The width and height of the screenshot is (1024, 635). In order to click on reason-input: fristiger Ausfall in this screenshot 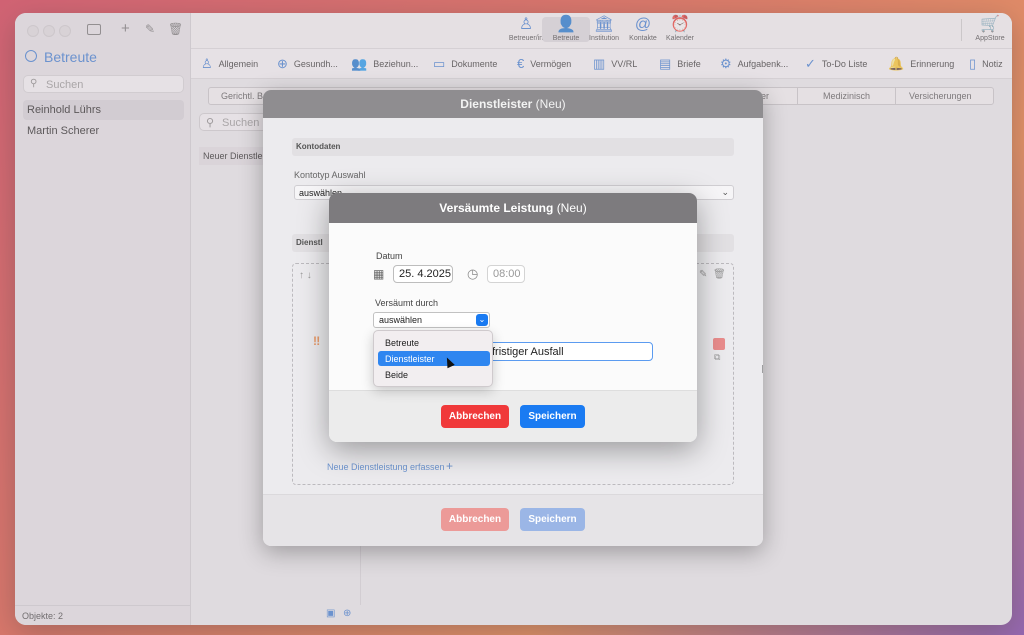, I will do `click(571, 351)`.